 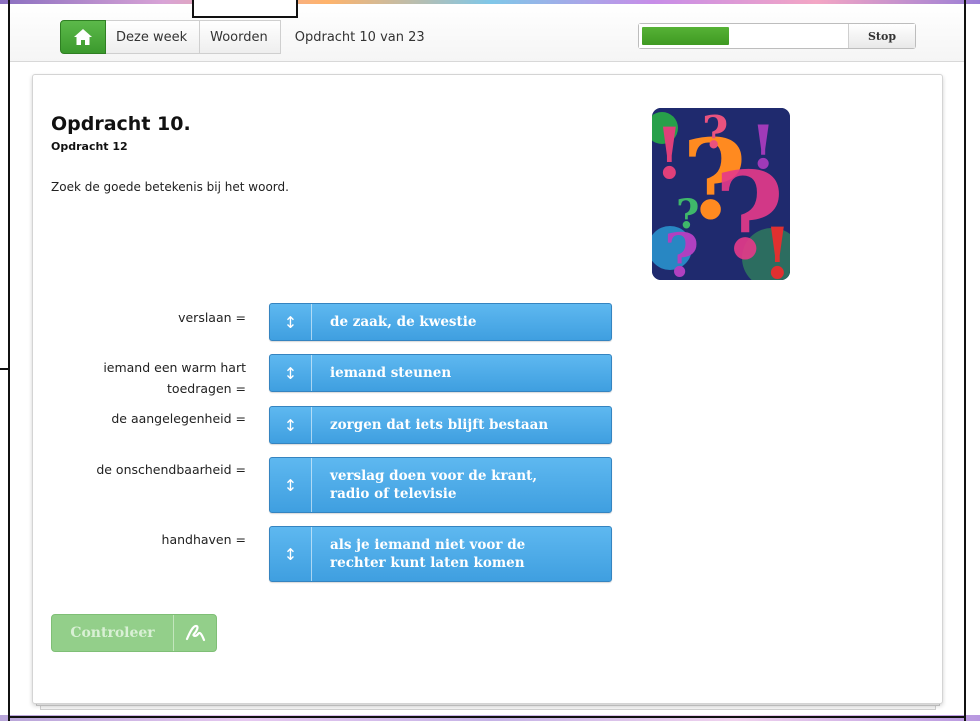 What do you see at coordinates (721, 194) in the screenshot?
I see `question-marks-illustration: ? ? ! ! ! ? ? ?` at bounding box center [721, 194].